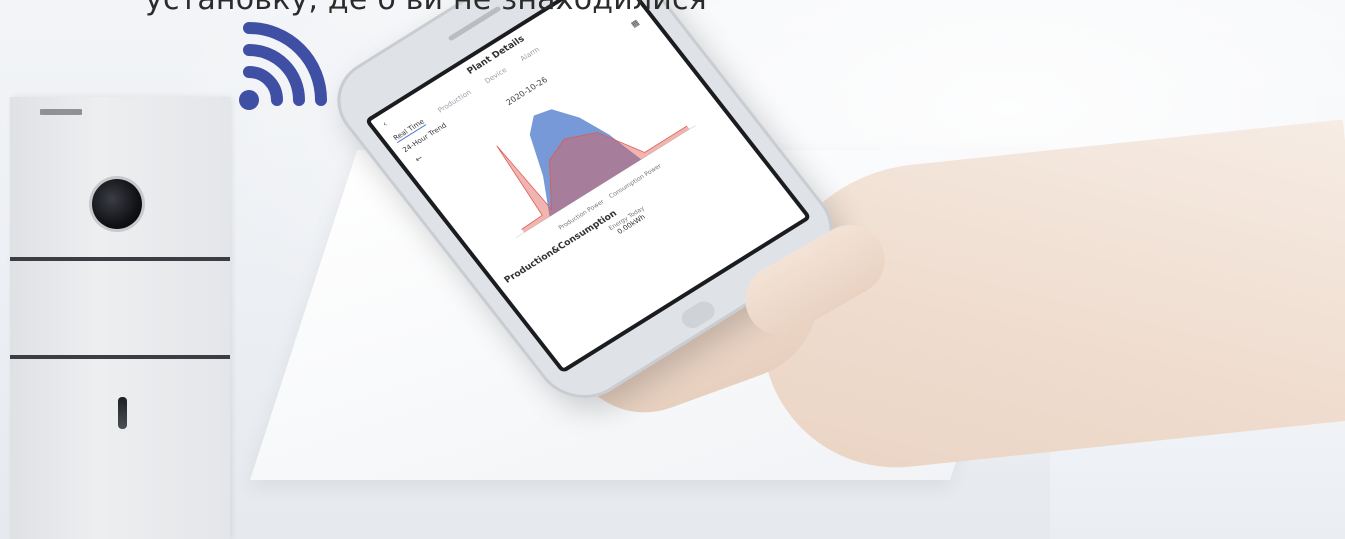  What do you see at coordinates (418, 158) in the screenshot?
I see `prev-date-icon: ←` at bounding box center [418, 158].